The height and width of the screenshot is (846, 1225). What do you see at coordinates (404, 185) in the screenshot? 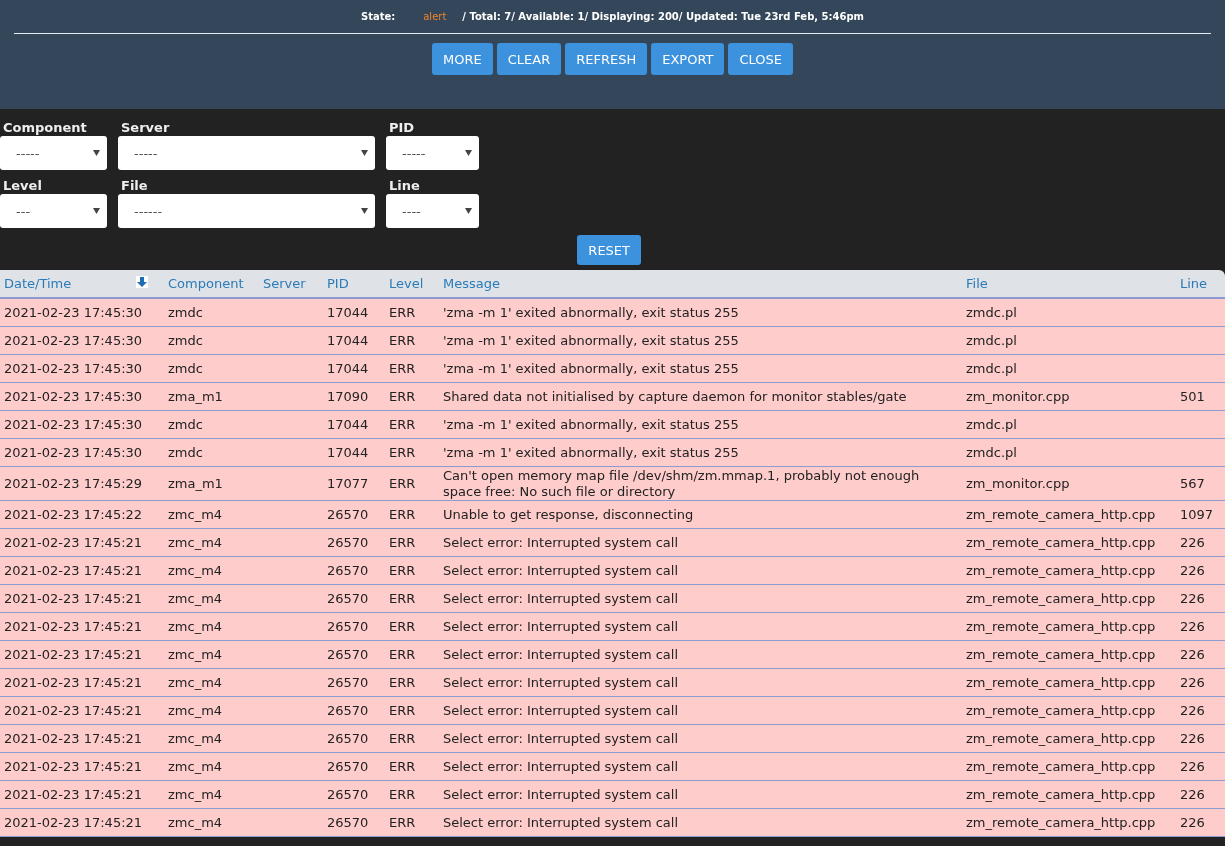
I see `filter-label: Line` at bounding box center [404, 185].